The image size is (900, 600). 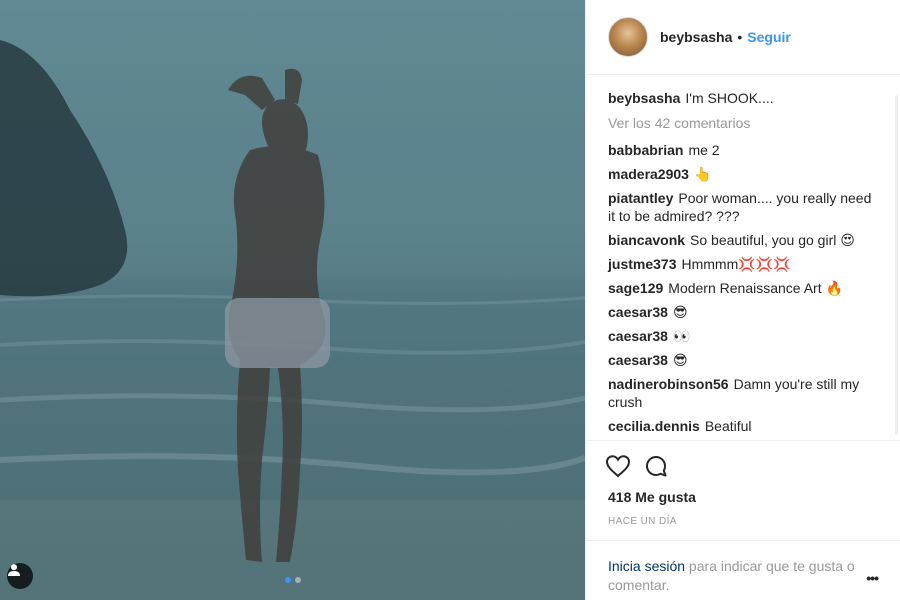 What do you see at coordinates (646, 240) in the screenshot?
I see `comment-username: biancavonk` at bounding box center [646, 240].